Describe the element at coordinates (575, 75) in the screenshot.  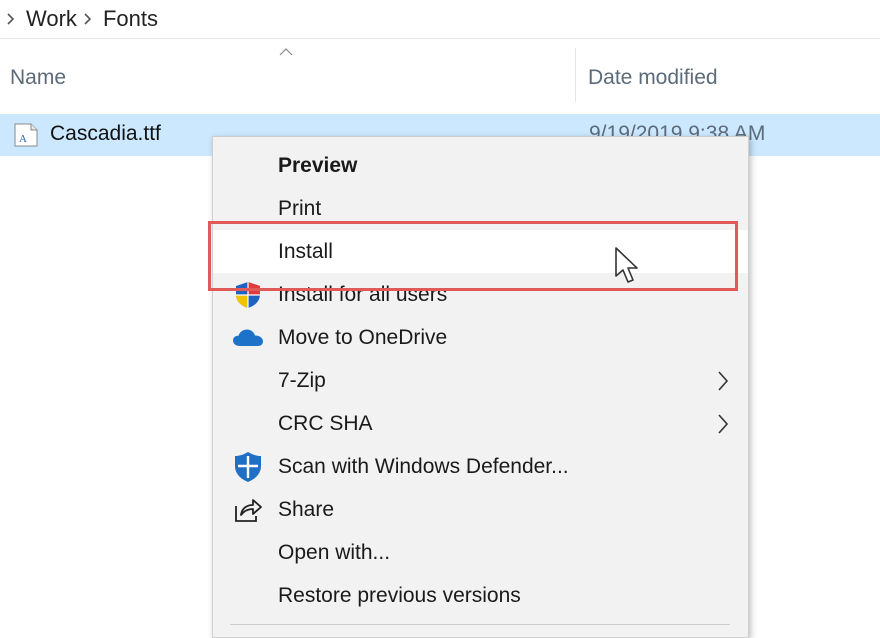
I see `column-separator` at that location.